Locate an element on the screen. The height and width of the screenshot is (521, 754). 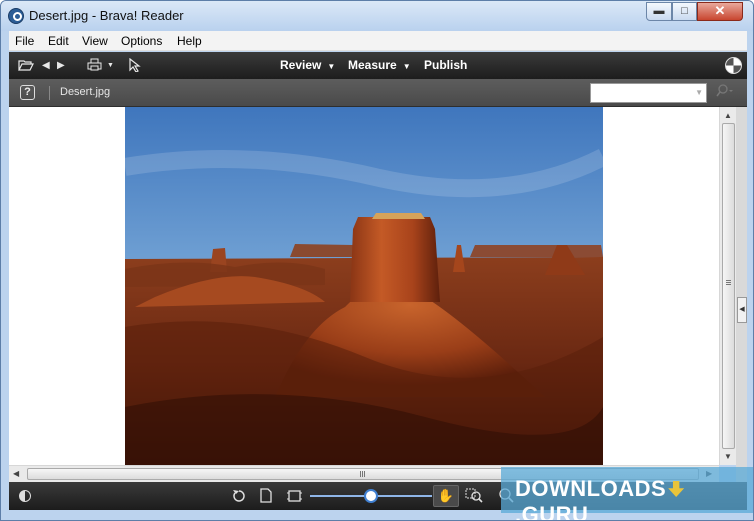
watermark: DOWNLOADS.GURU is located at coordinates (627, 493).